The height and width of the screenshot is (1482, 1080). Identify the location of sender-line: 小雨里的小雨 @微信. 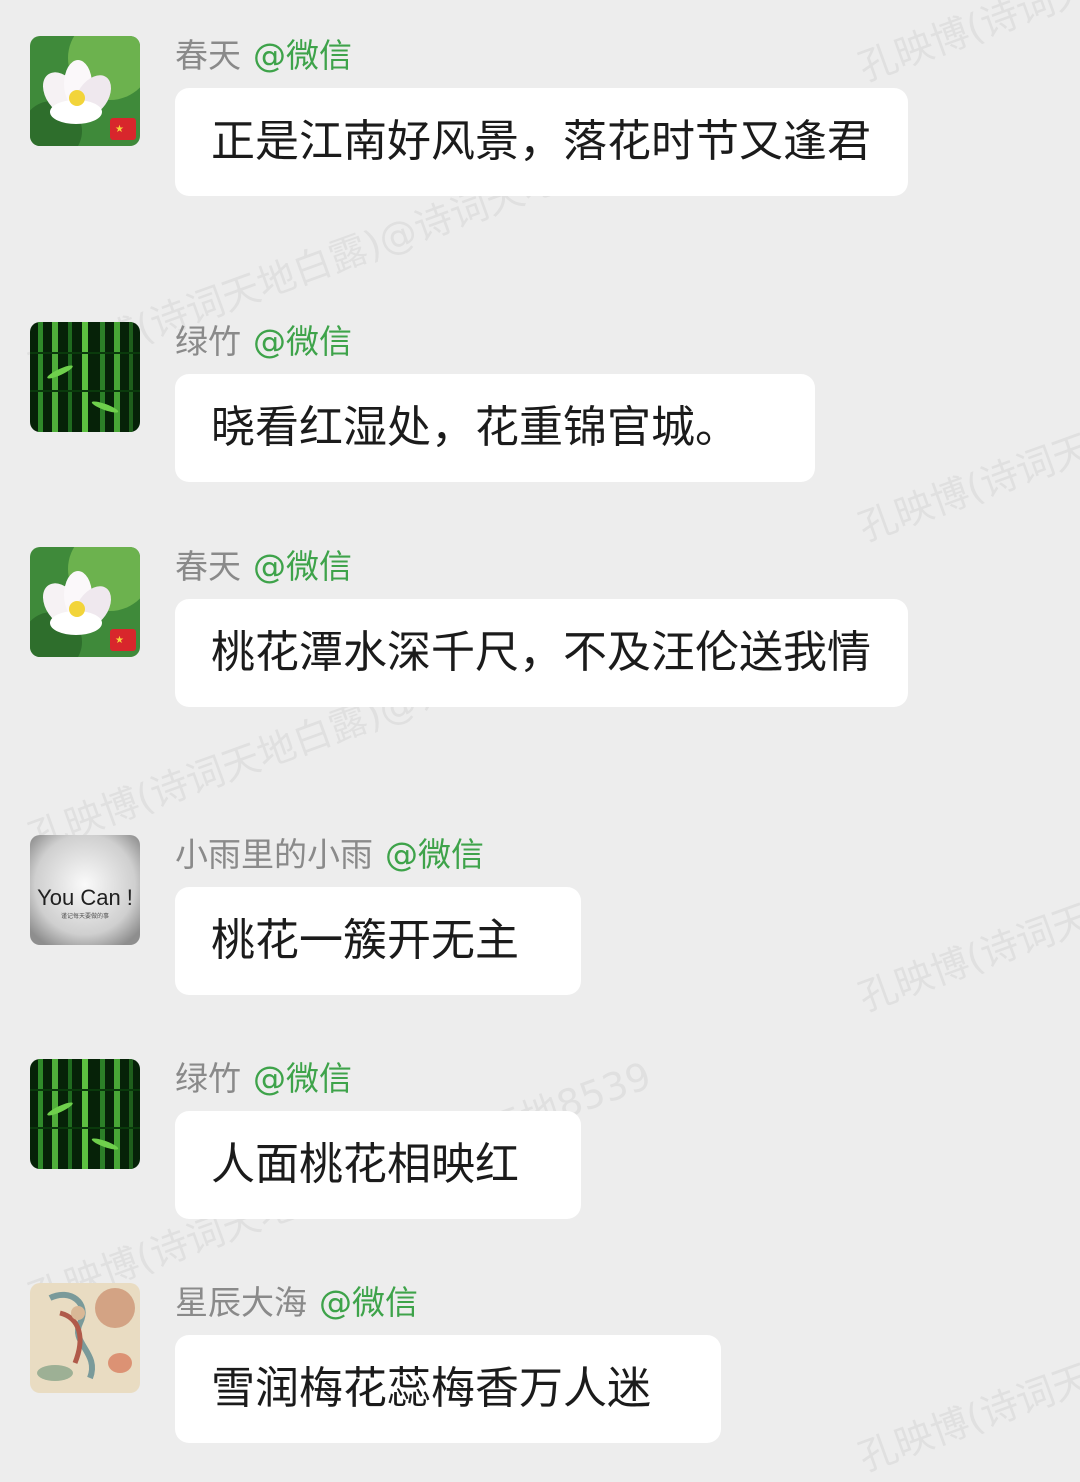
(329, 855).